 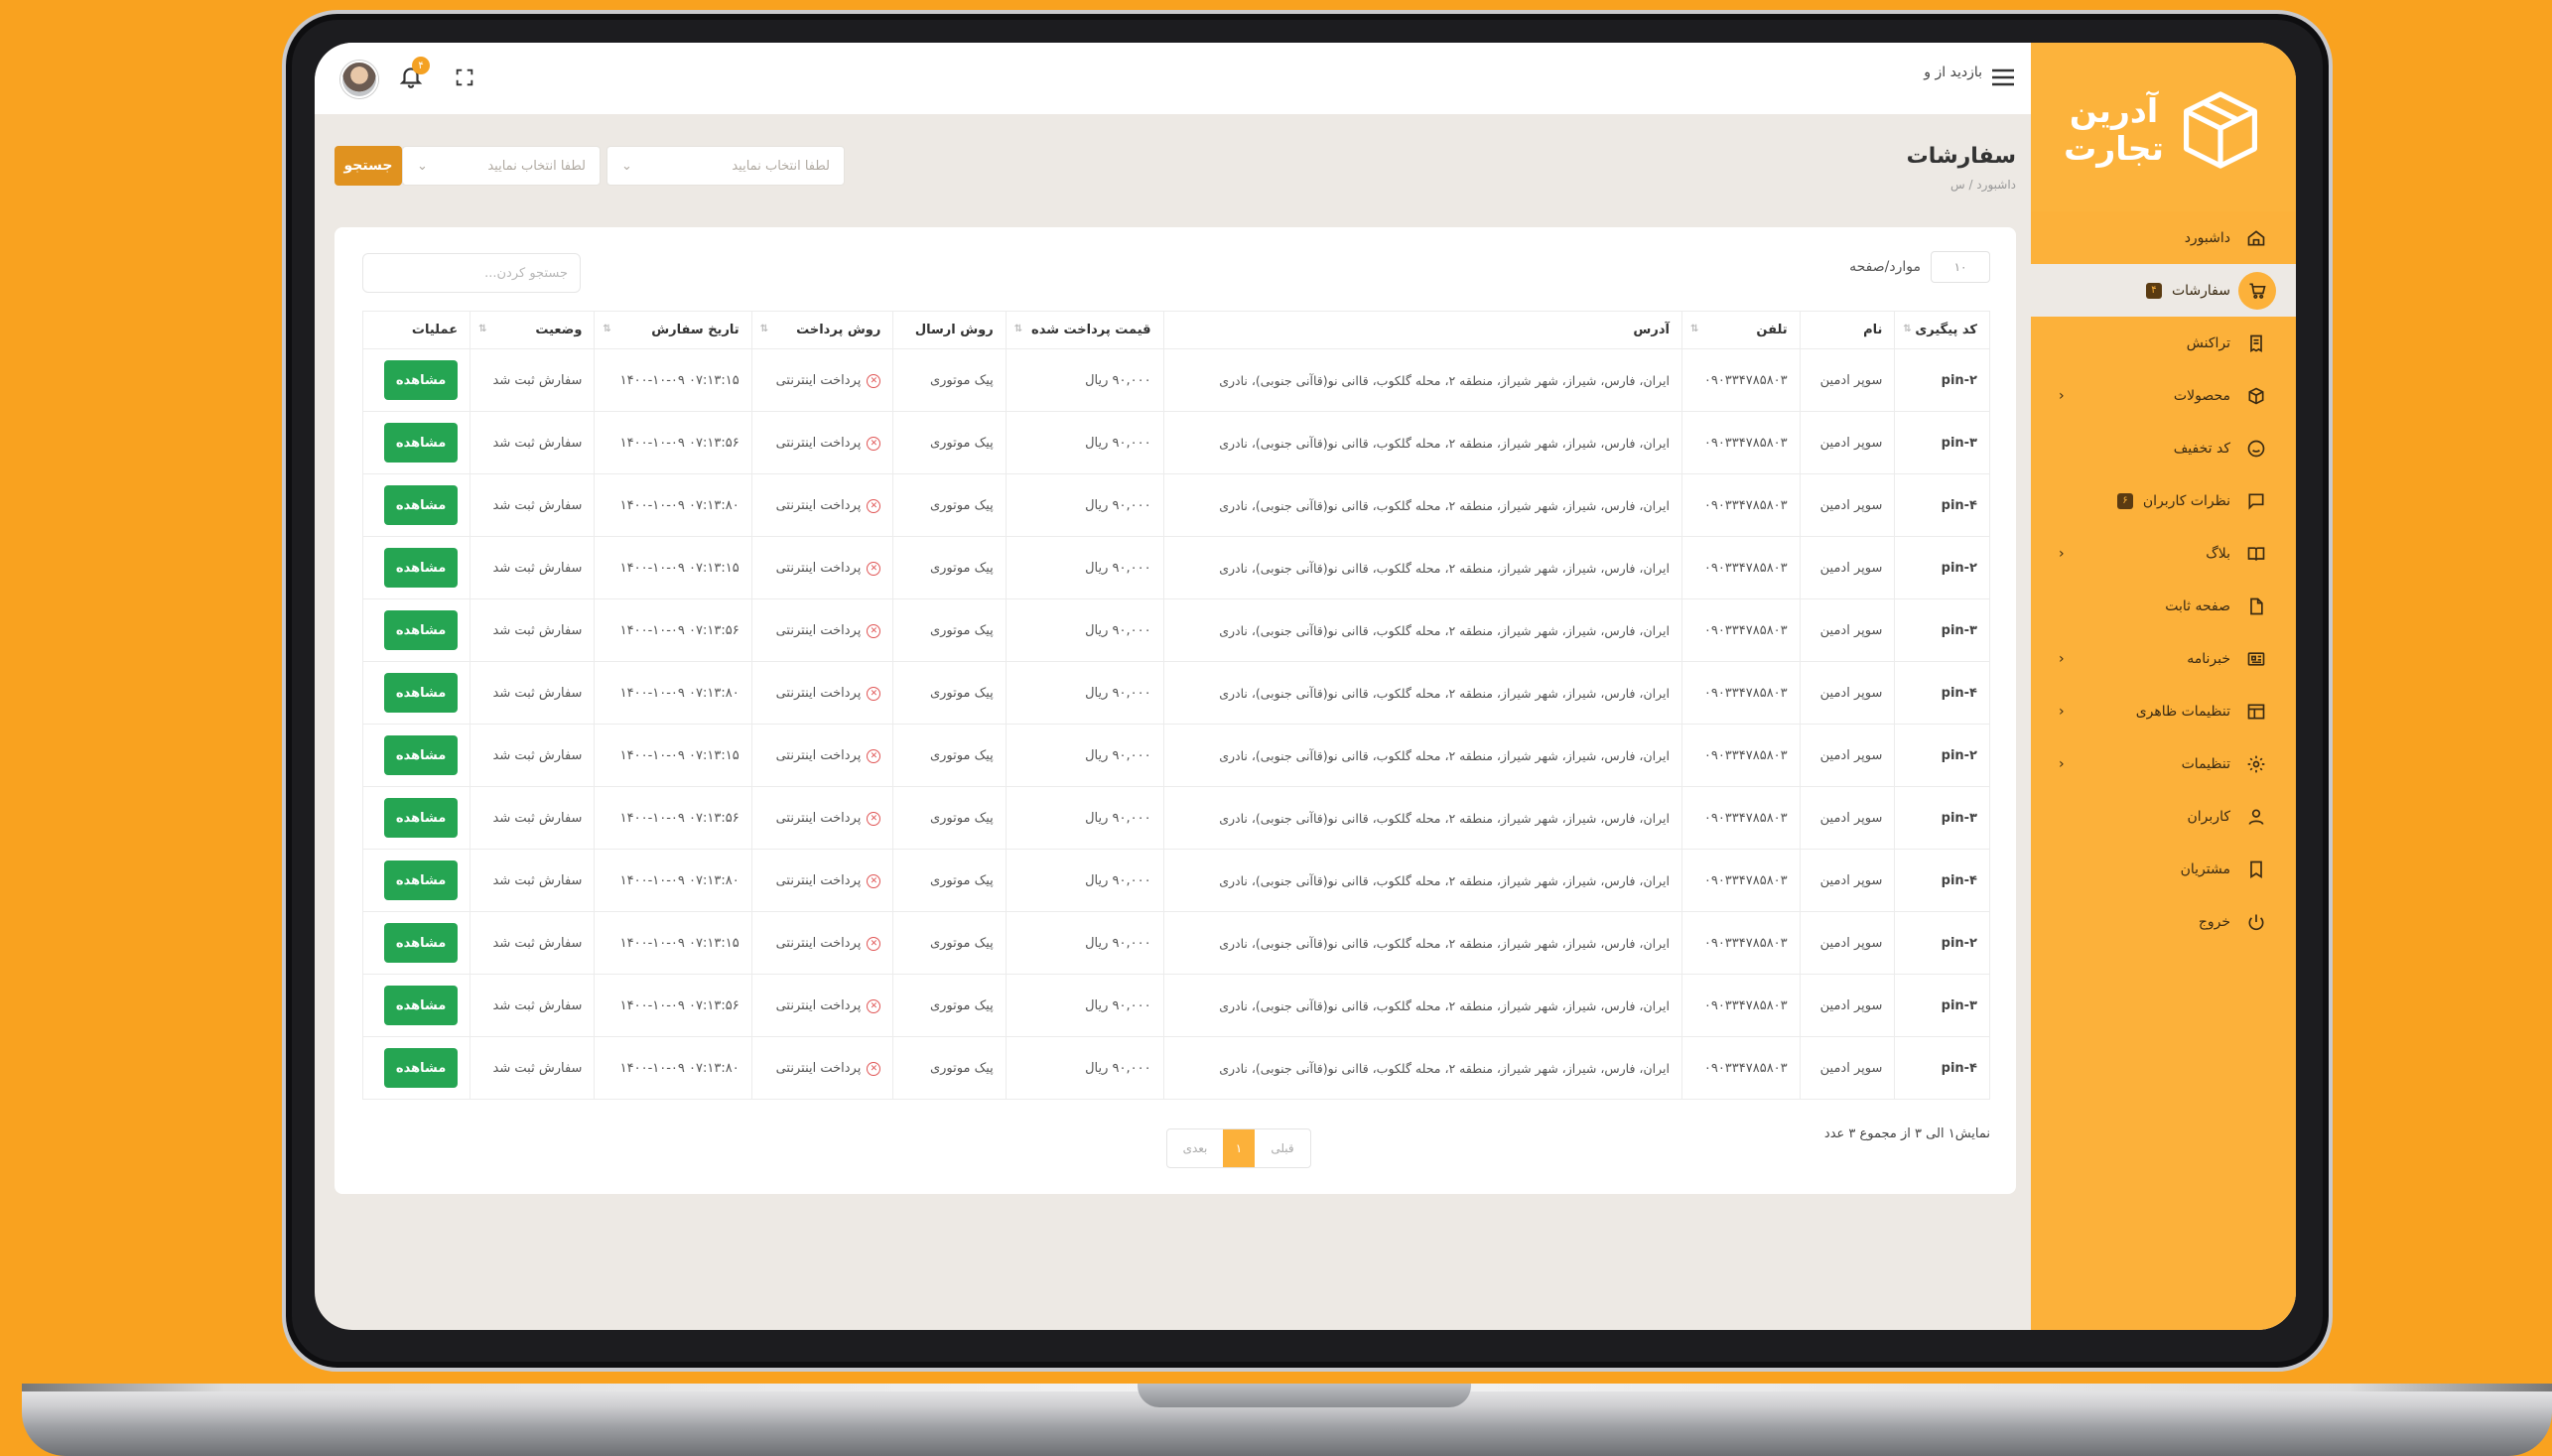 What do you see at coordinates (949, 630) in the screenshot?
I see `cell-shipping: پیک موتوری` at bounding box center [949, 630].